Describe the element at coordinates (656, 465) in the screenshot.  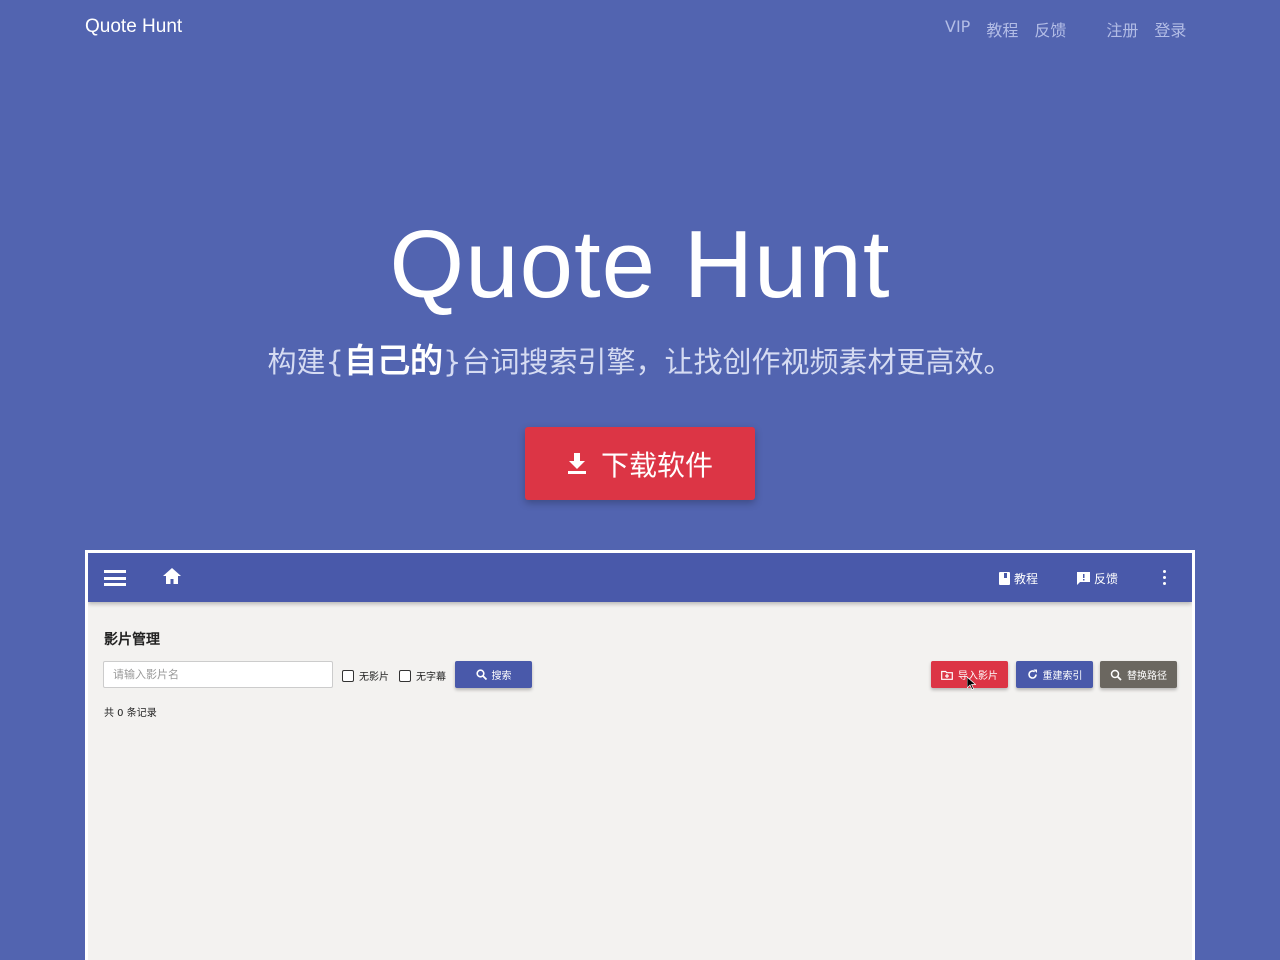
I see `download-button-label: 下载软件` at that location.